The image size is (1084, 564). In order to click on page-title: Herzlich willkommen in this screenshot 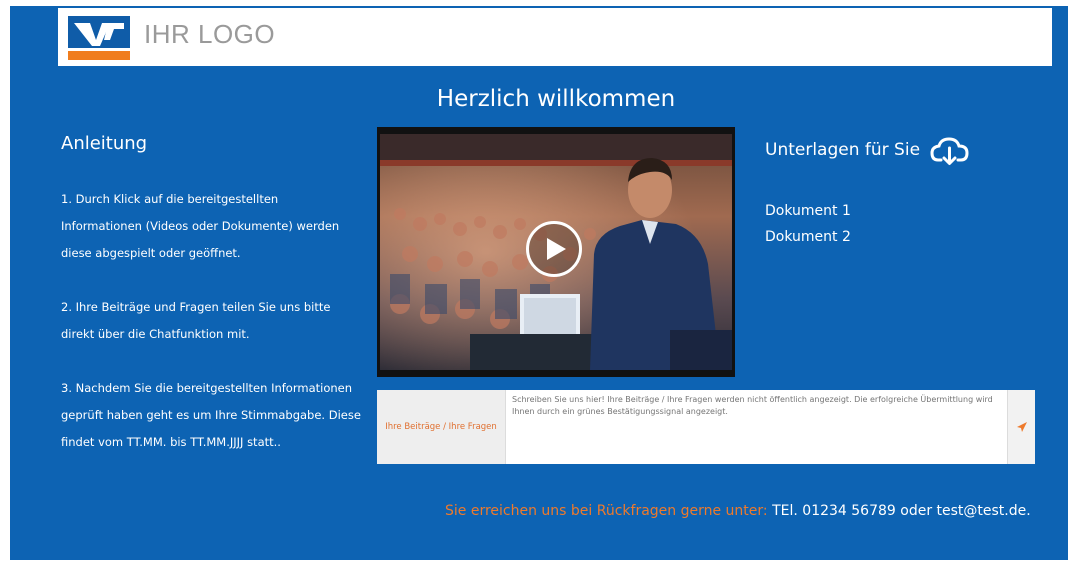, I will do `click(556, 99)`.